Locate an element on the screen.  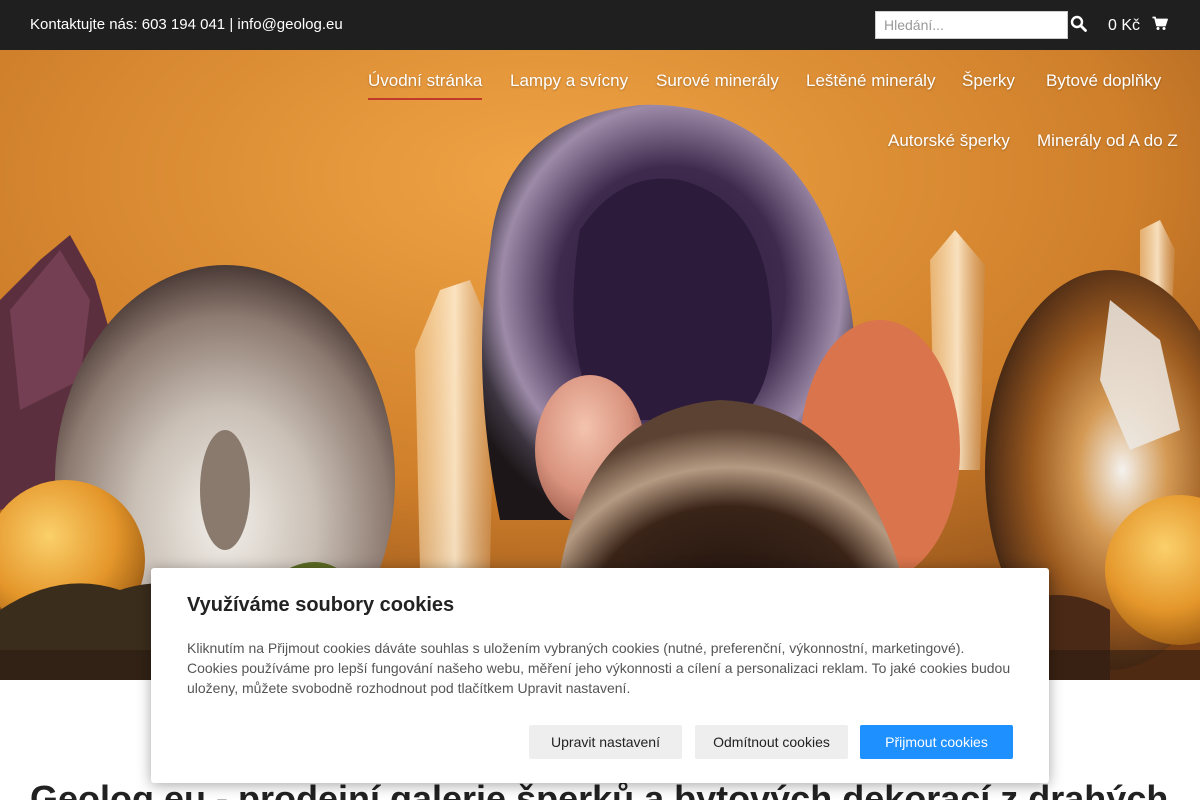
cookie-title: Využíváme soubory cookies is located at coordinates (321, 605).